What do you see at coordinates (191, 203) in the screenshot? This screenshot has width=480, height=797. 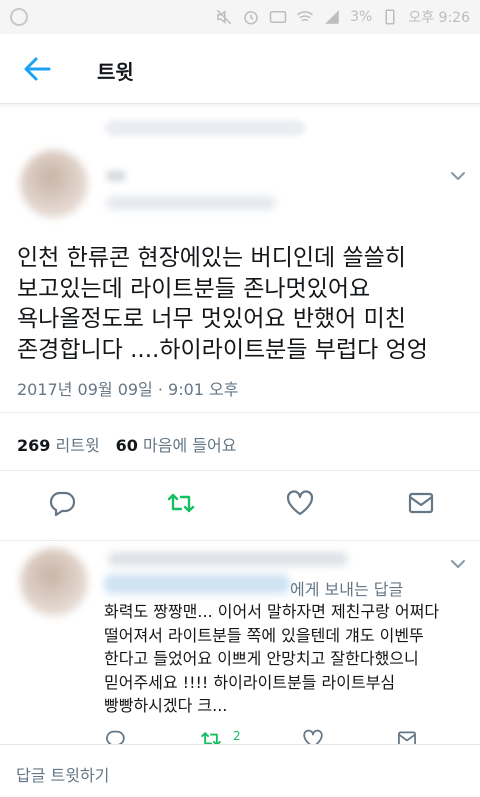 I see `blurred-username` at bounding box center [191, 203].